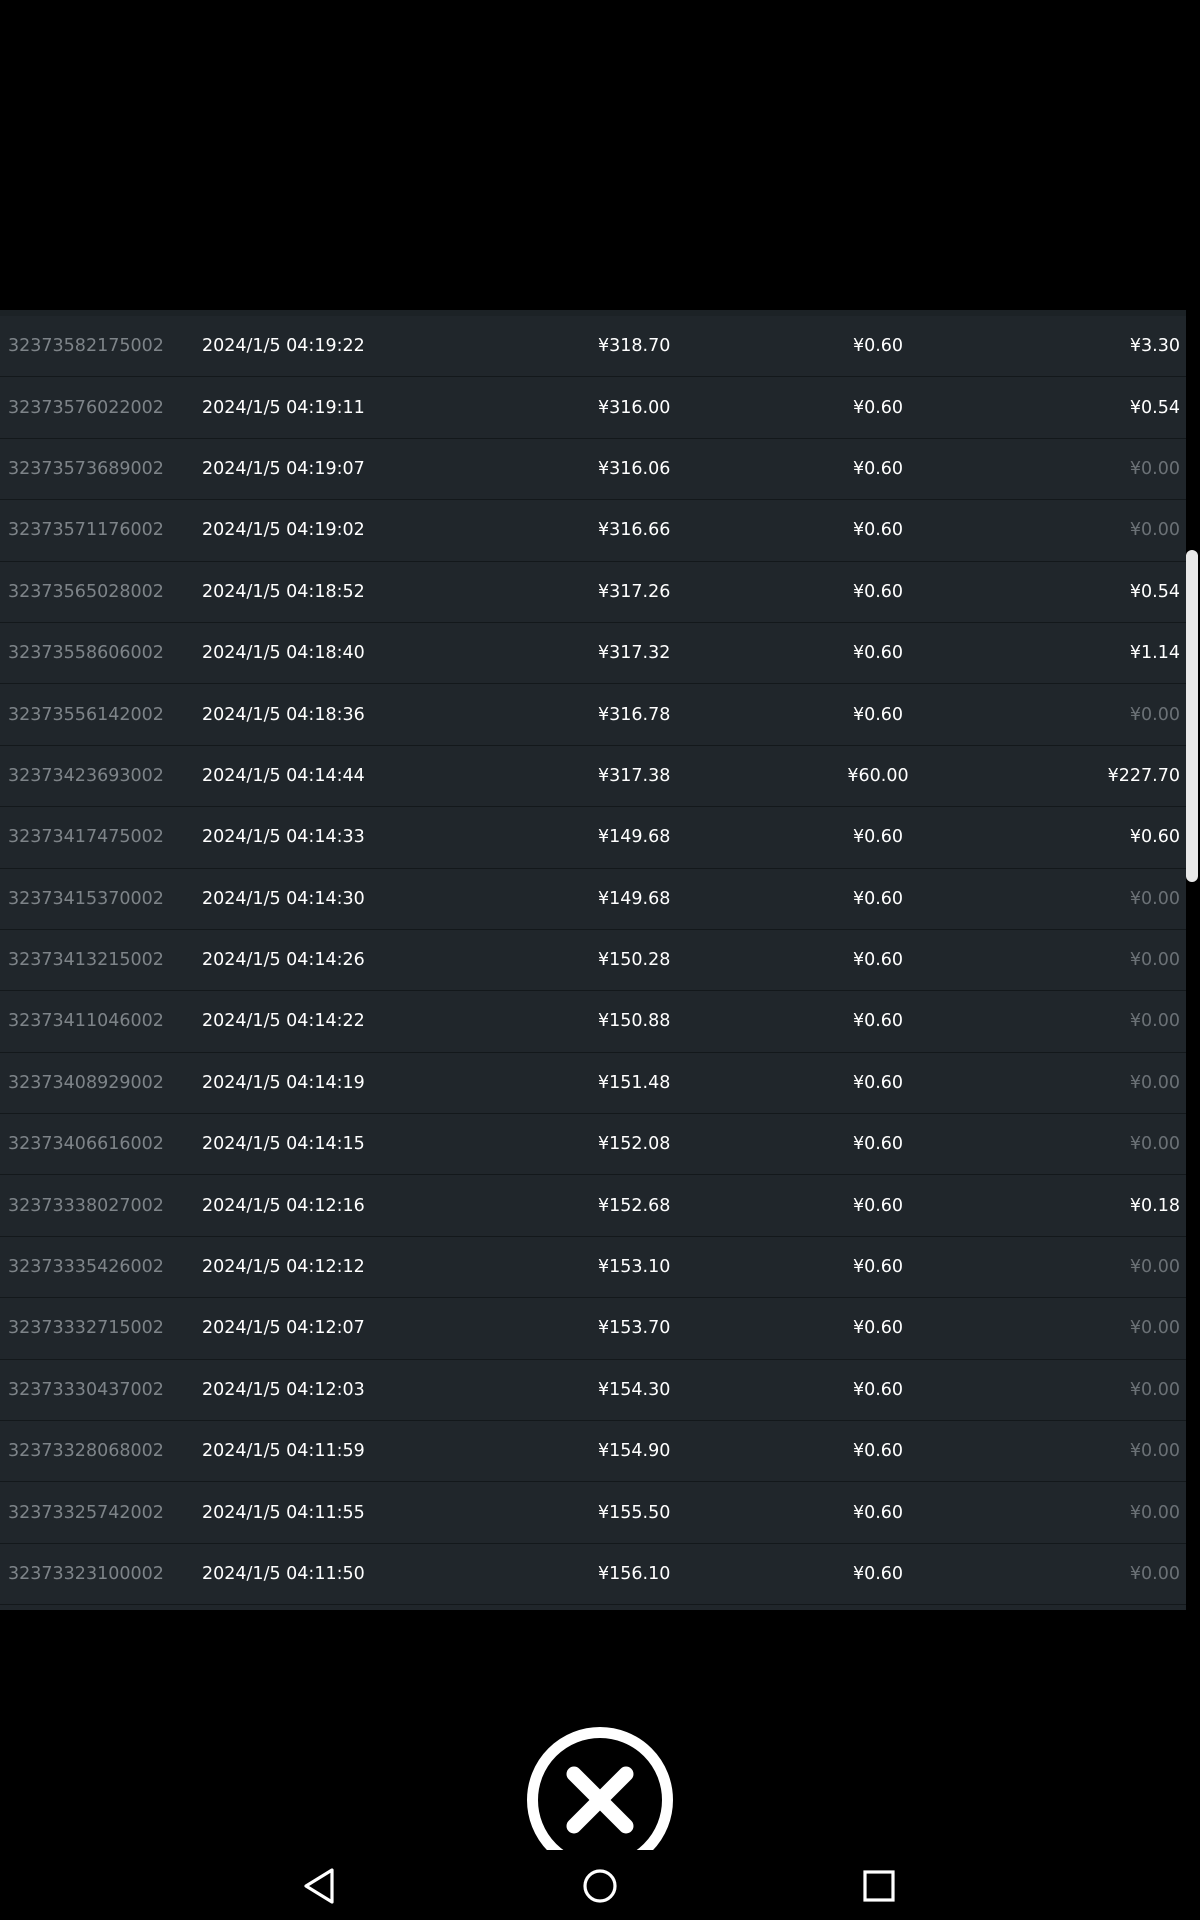  What do you see at coordinates (86, 346) in the screenshot?
I see `transaction-id: 32373582175002` at bounding box center [86, 346].